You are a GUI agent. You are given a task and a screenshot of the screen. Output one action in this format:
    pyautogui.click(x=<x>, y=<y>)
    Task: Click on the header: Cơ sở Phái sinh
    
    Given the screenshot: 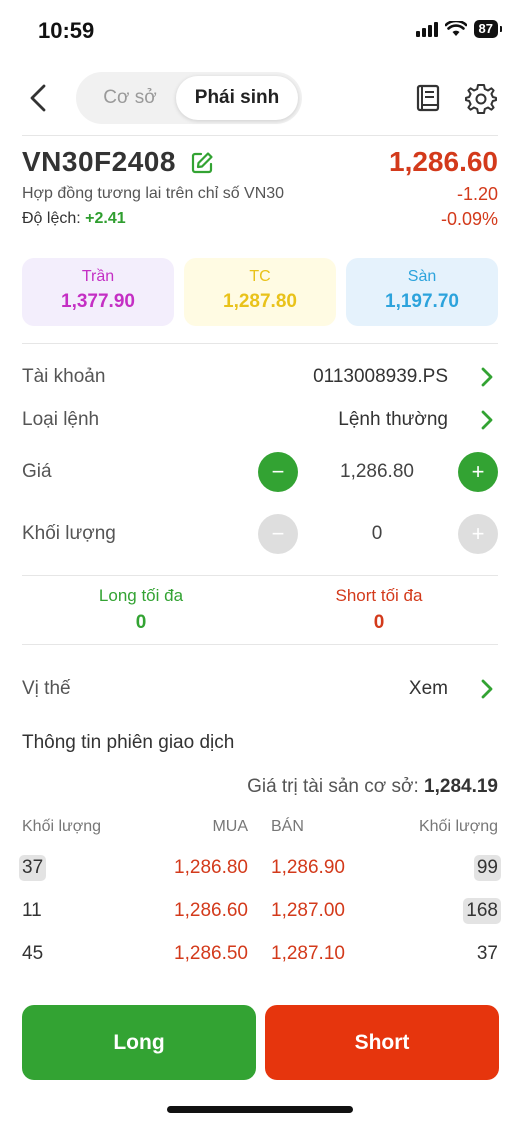 What is the action you would take?
    pyautogui.click(x=260, y=98)
    